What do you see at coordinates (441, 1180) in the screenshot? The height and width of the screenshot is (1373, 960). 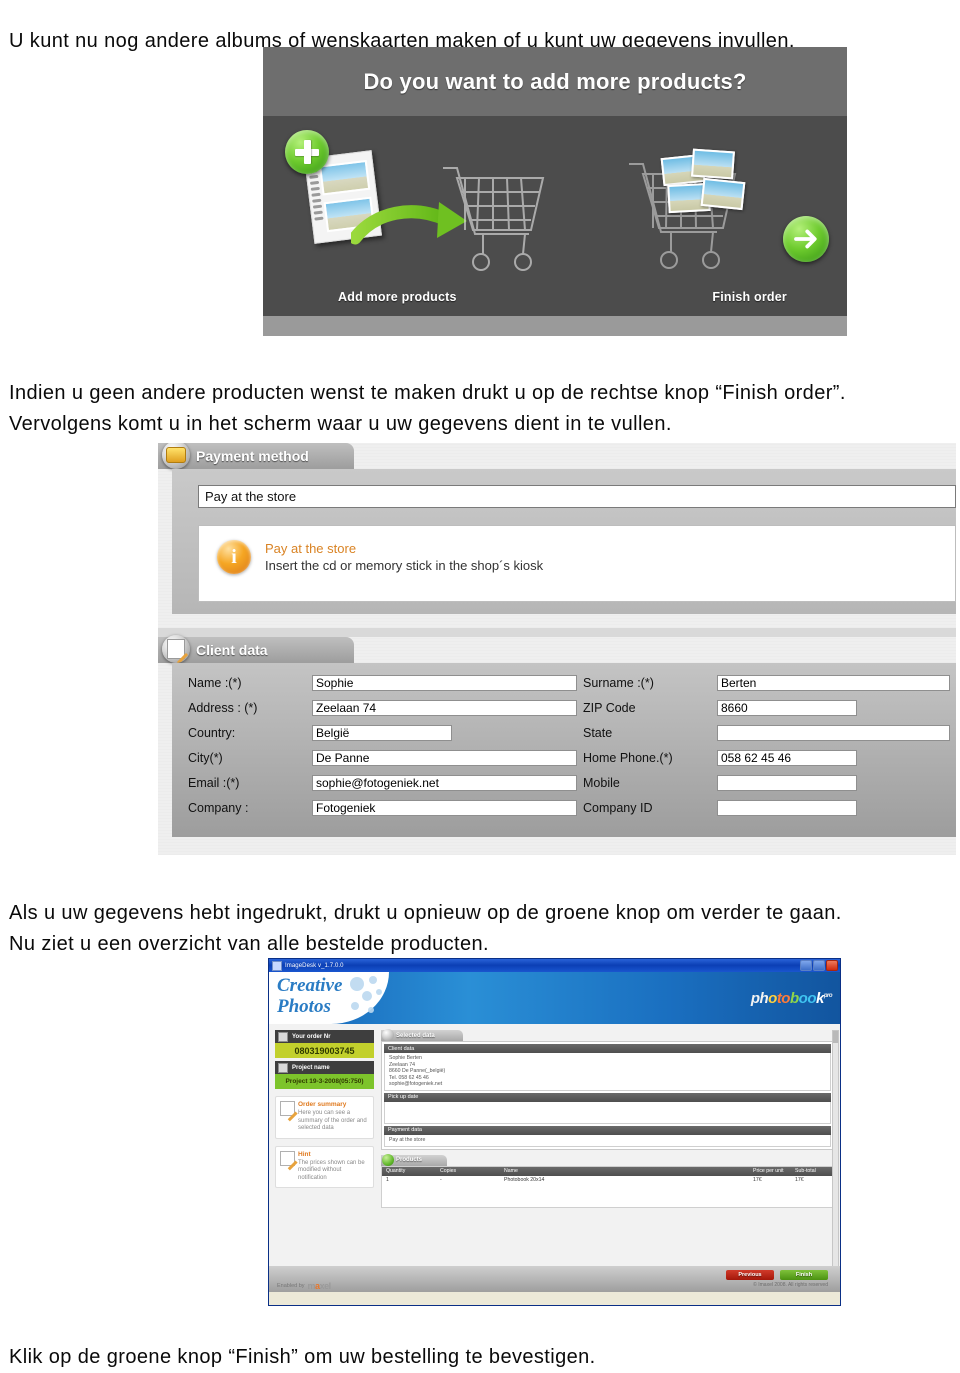 I see `cell-copies: -` at bounding box center [441, 1180].